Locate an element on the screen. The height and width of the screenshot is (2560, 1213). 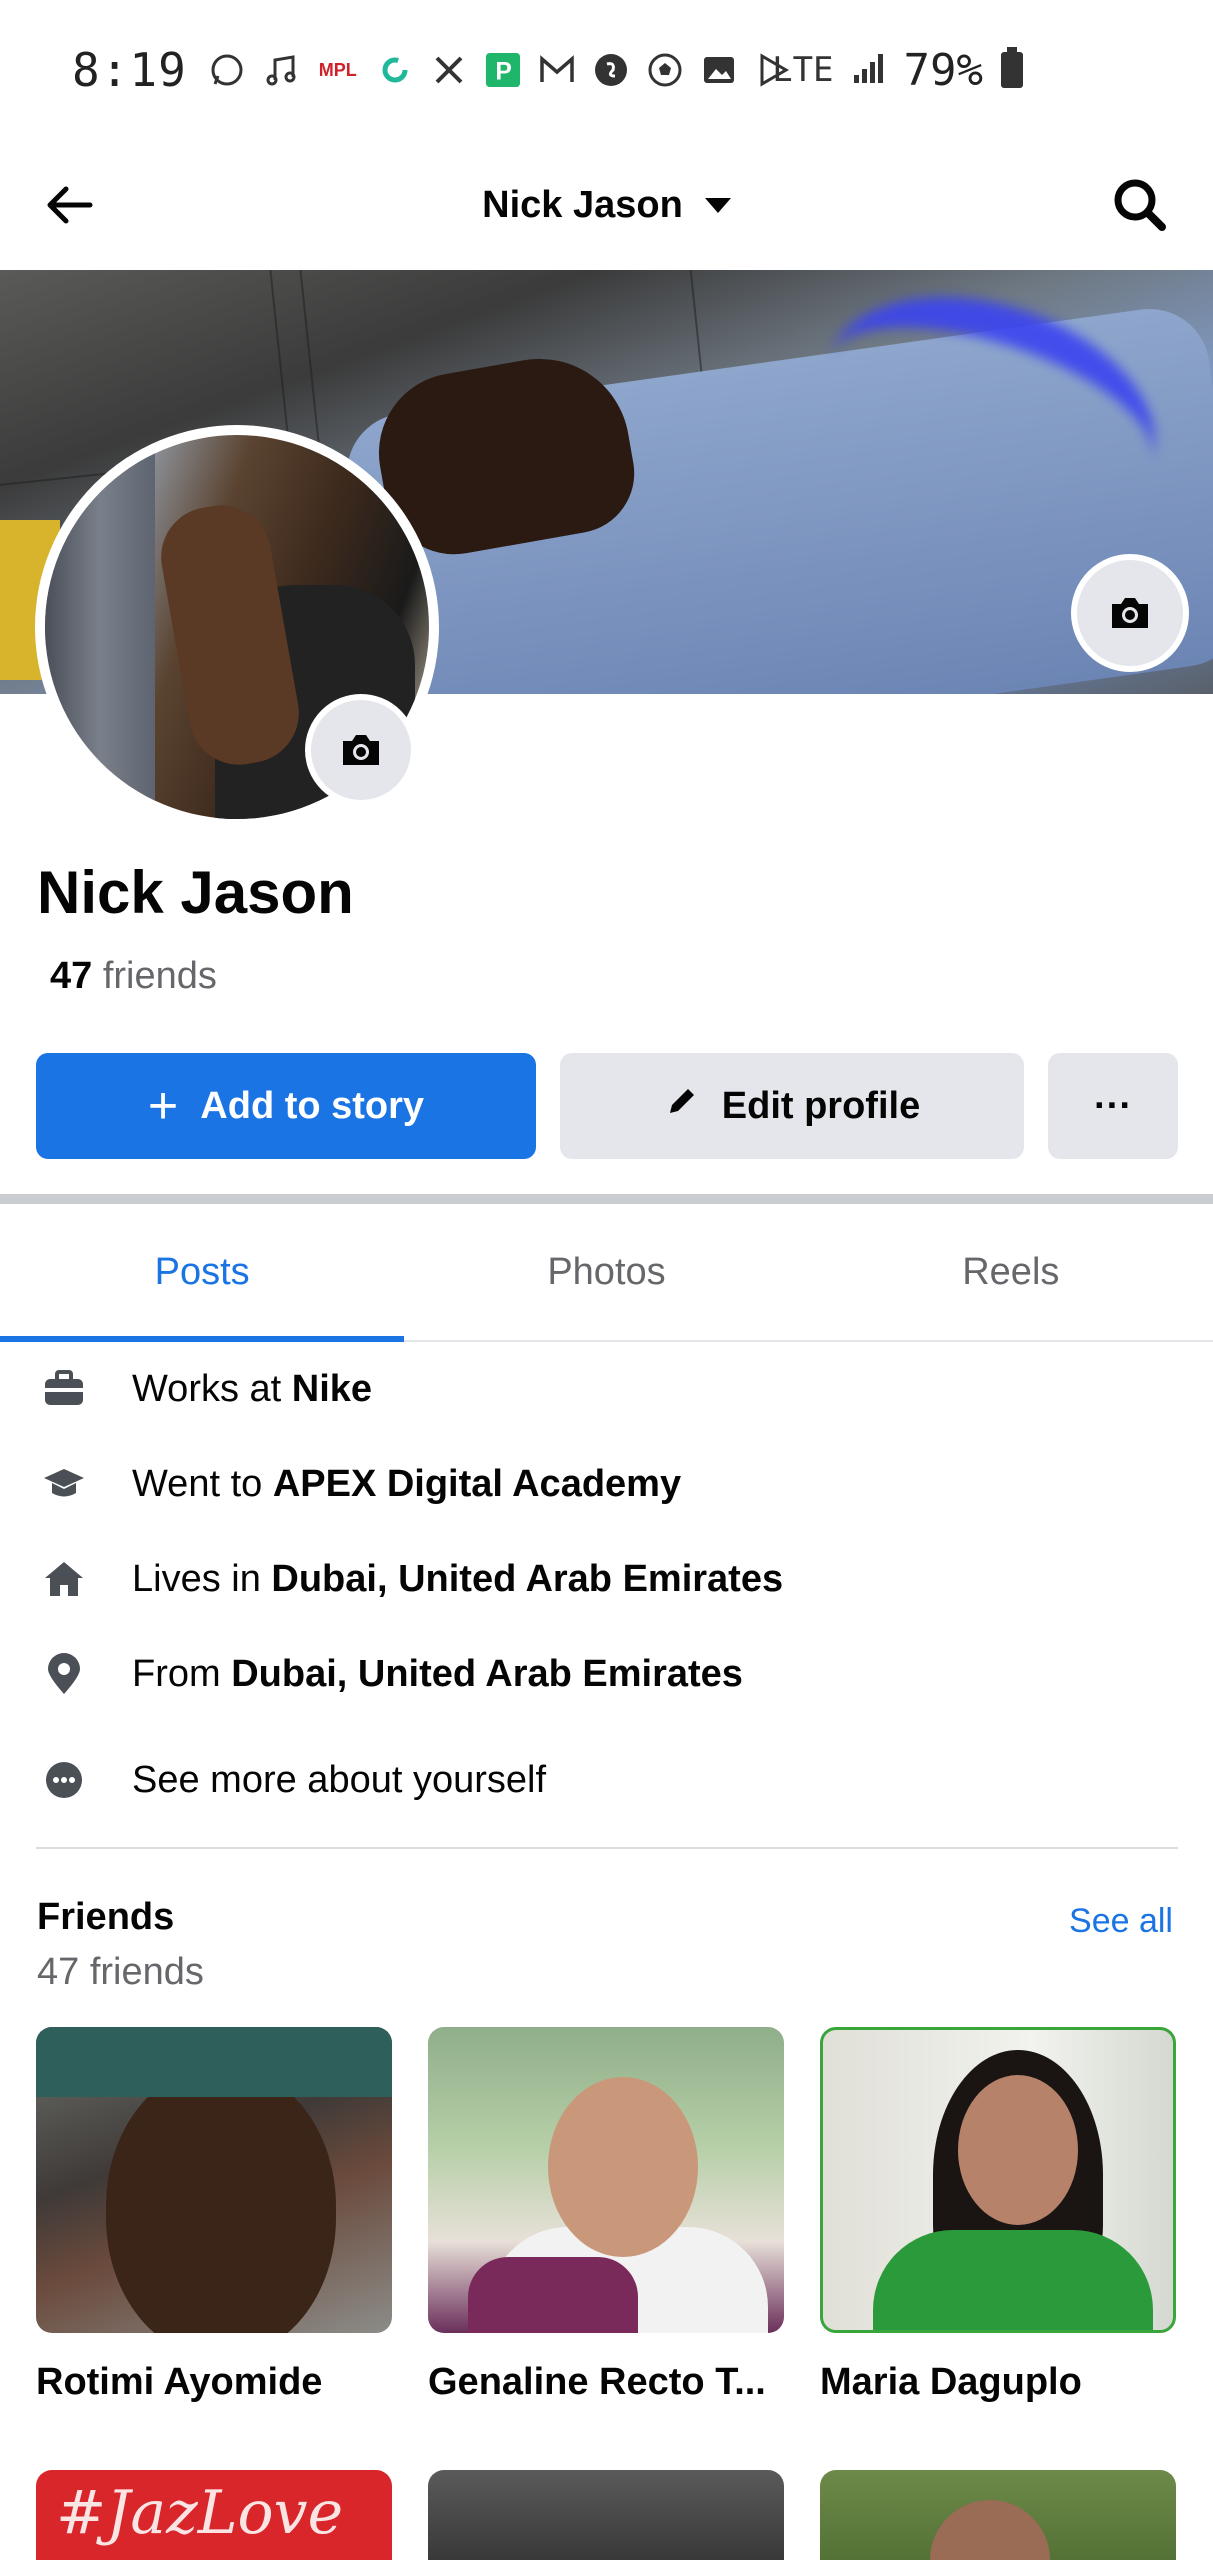
p-app-icon: P is located at coordinates (503, 70).